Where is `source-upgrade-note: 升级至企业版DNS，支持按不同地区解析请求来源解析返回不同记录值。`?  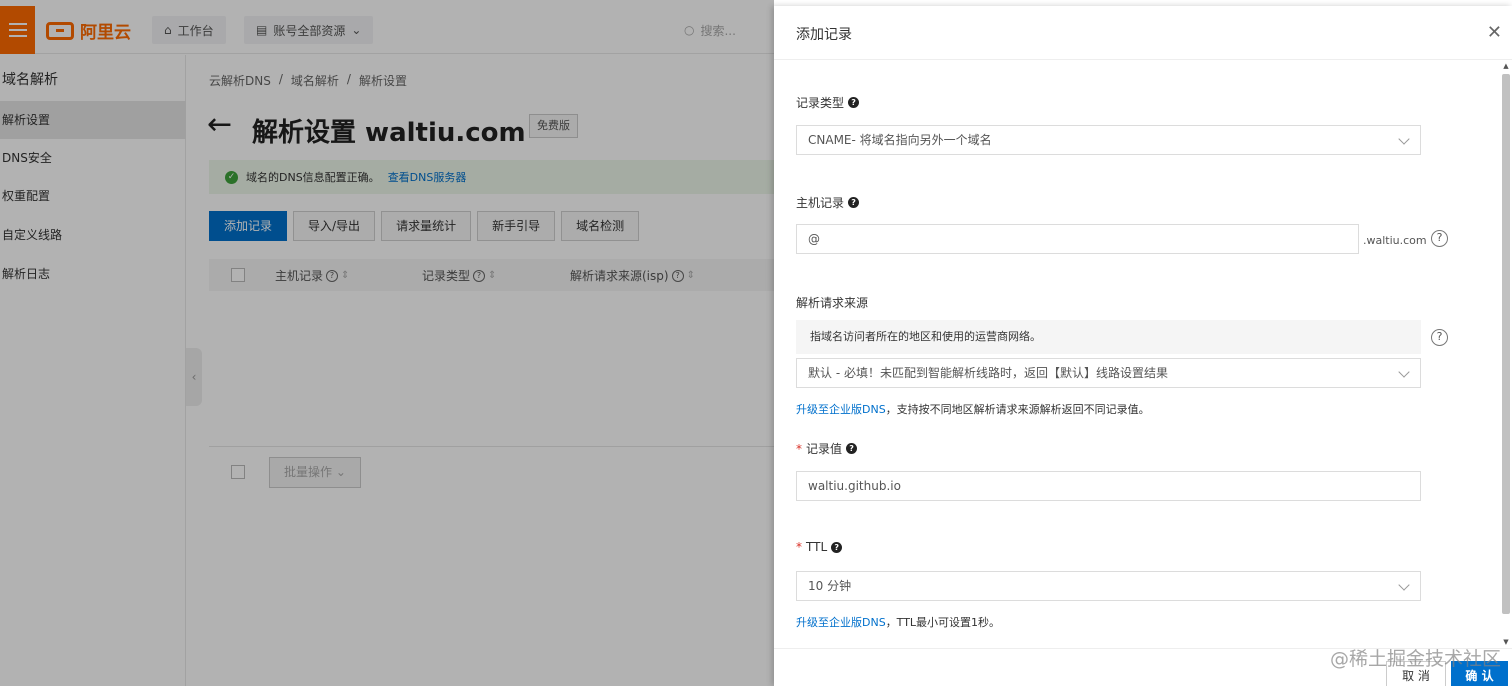
source-upgrade-note: 升级至企业版DNS，支持按不同地区解析请求来源解析返回不同记录值。 is located at coordinates (973, 409).